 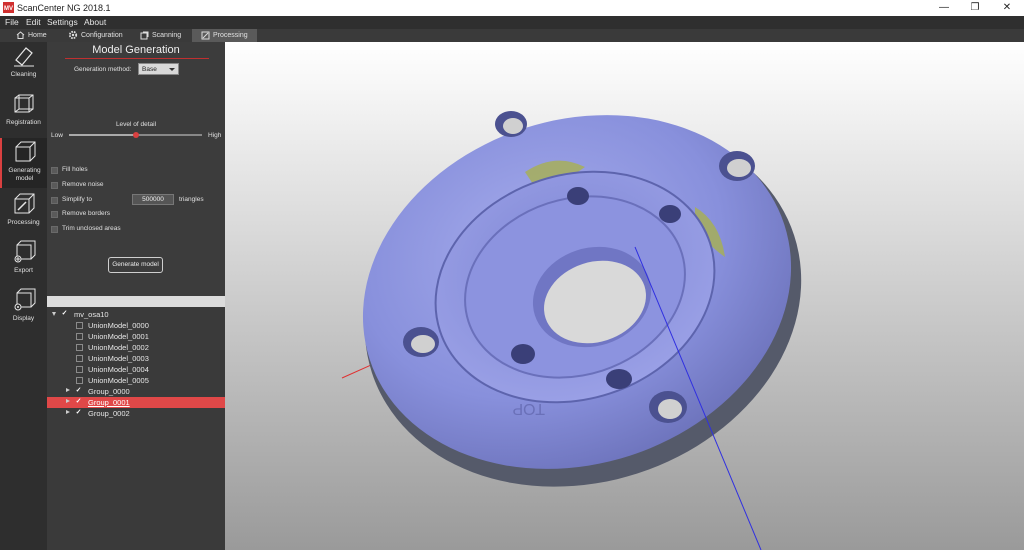 I want to click on menu-bar: File Edit Settings About, so click(x=512, y=22).